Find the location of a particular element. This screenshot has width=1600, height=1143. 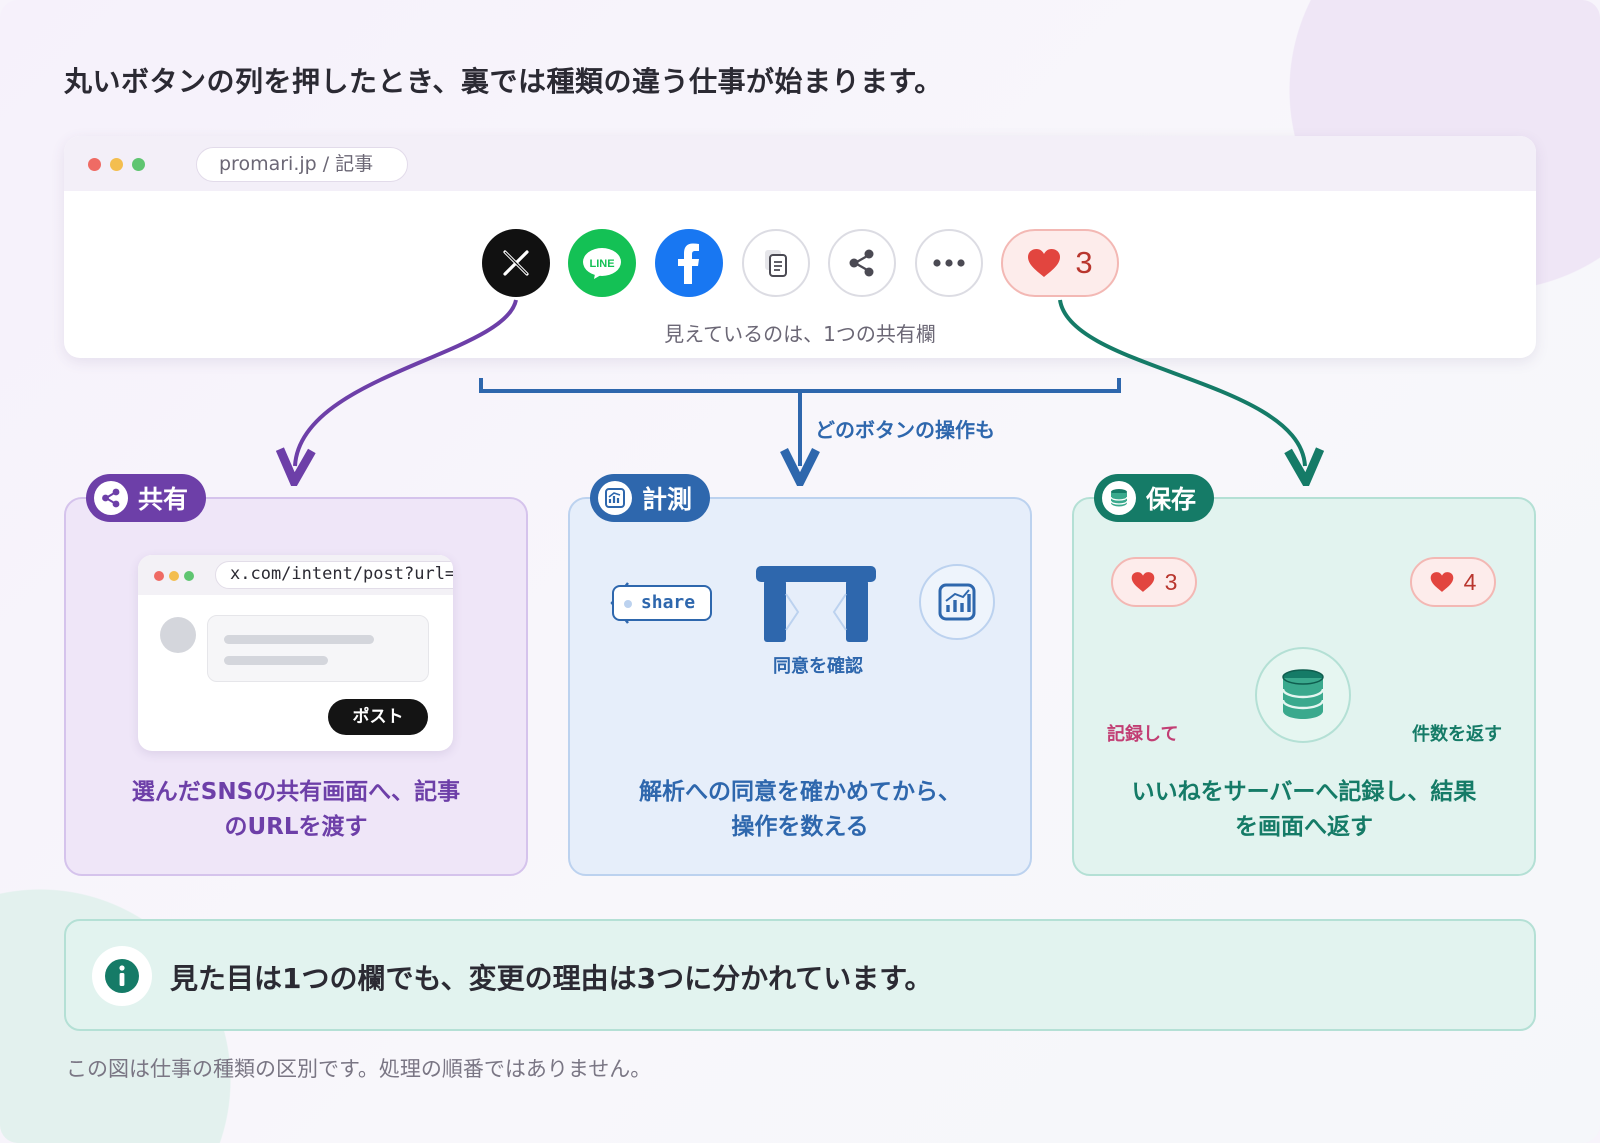

share-event-label: share is located at coordinates (668, 602).